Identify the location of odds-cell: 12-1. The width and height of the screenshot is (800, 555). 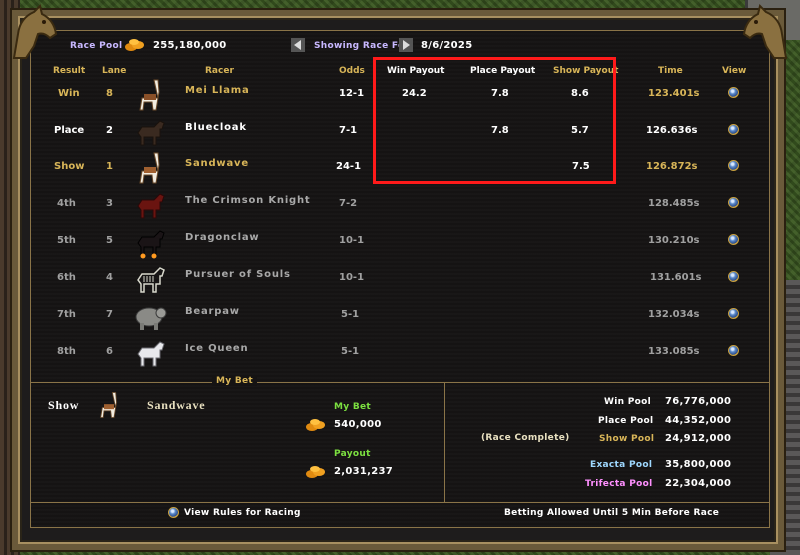
(352, 93).